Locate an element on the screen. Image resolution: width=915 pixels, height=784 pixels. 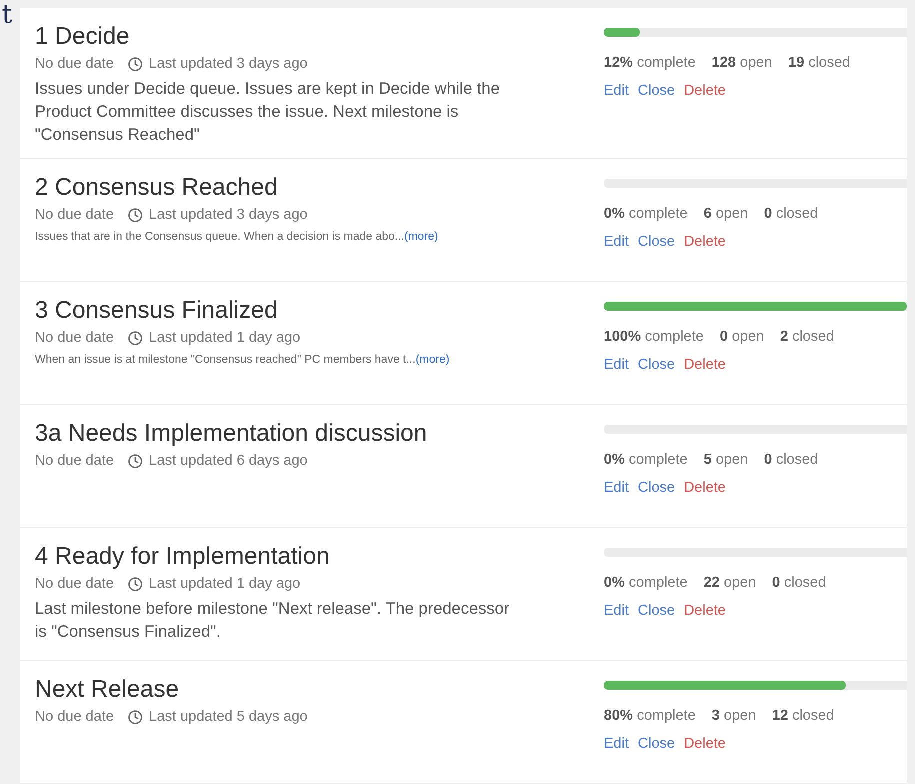
percent-complete: 80% complete is located at coordinates (650, 716).